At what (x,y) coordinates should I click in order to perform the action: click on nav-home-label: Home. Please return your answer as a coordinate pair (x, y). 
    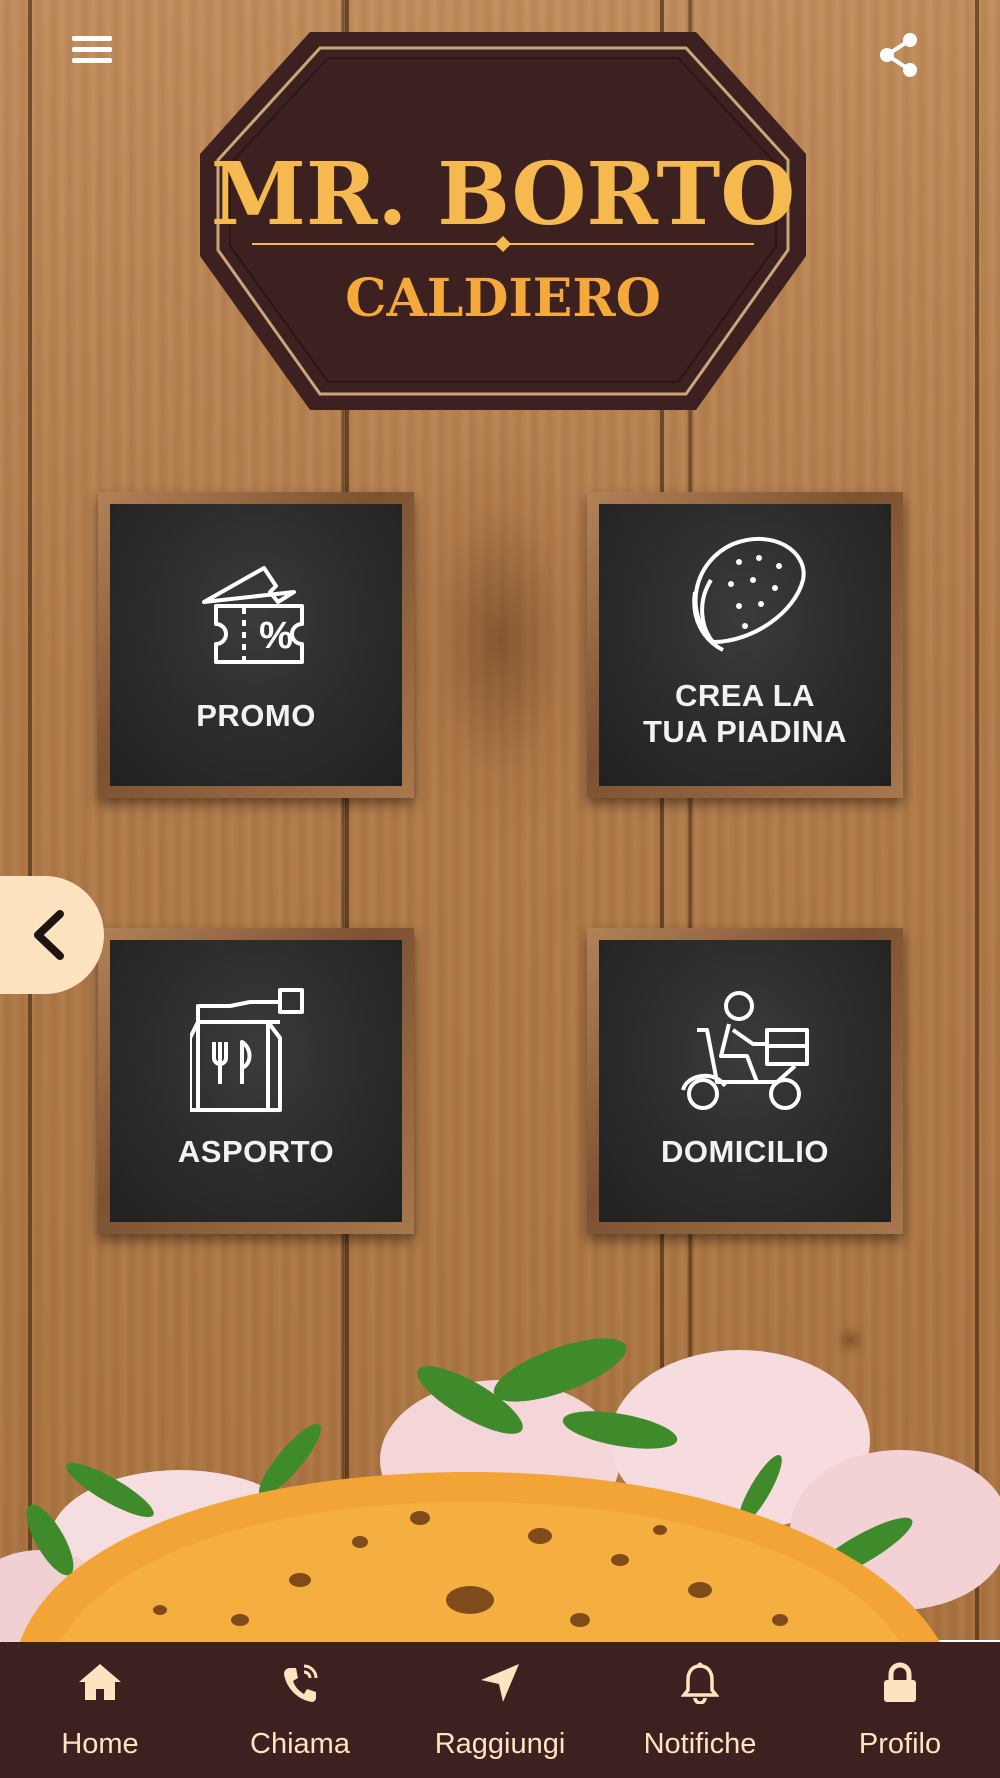
    Looking at the image, I should click on (100, 1744).